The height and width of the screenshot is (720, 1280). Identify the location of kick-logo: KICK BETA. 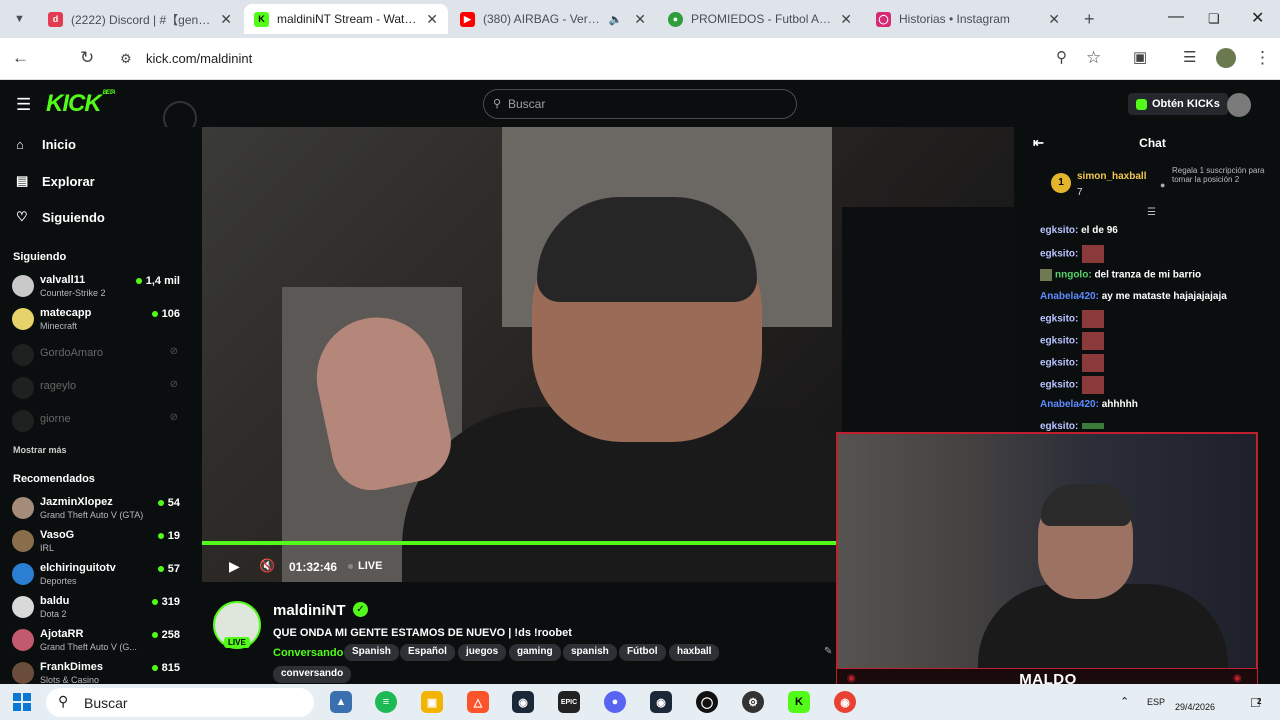
(81, 104).